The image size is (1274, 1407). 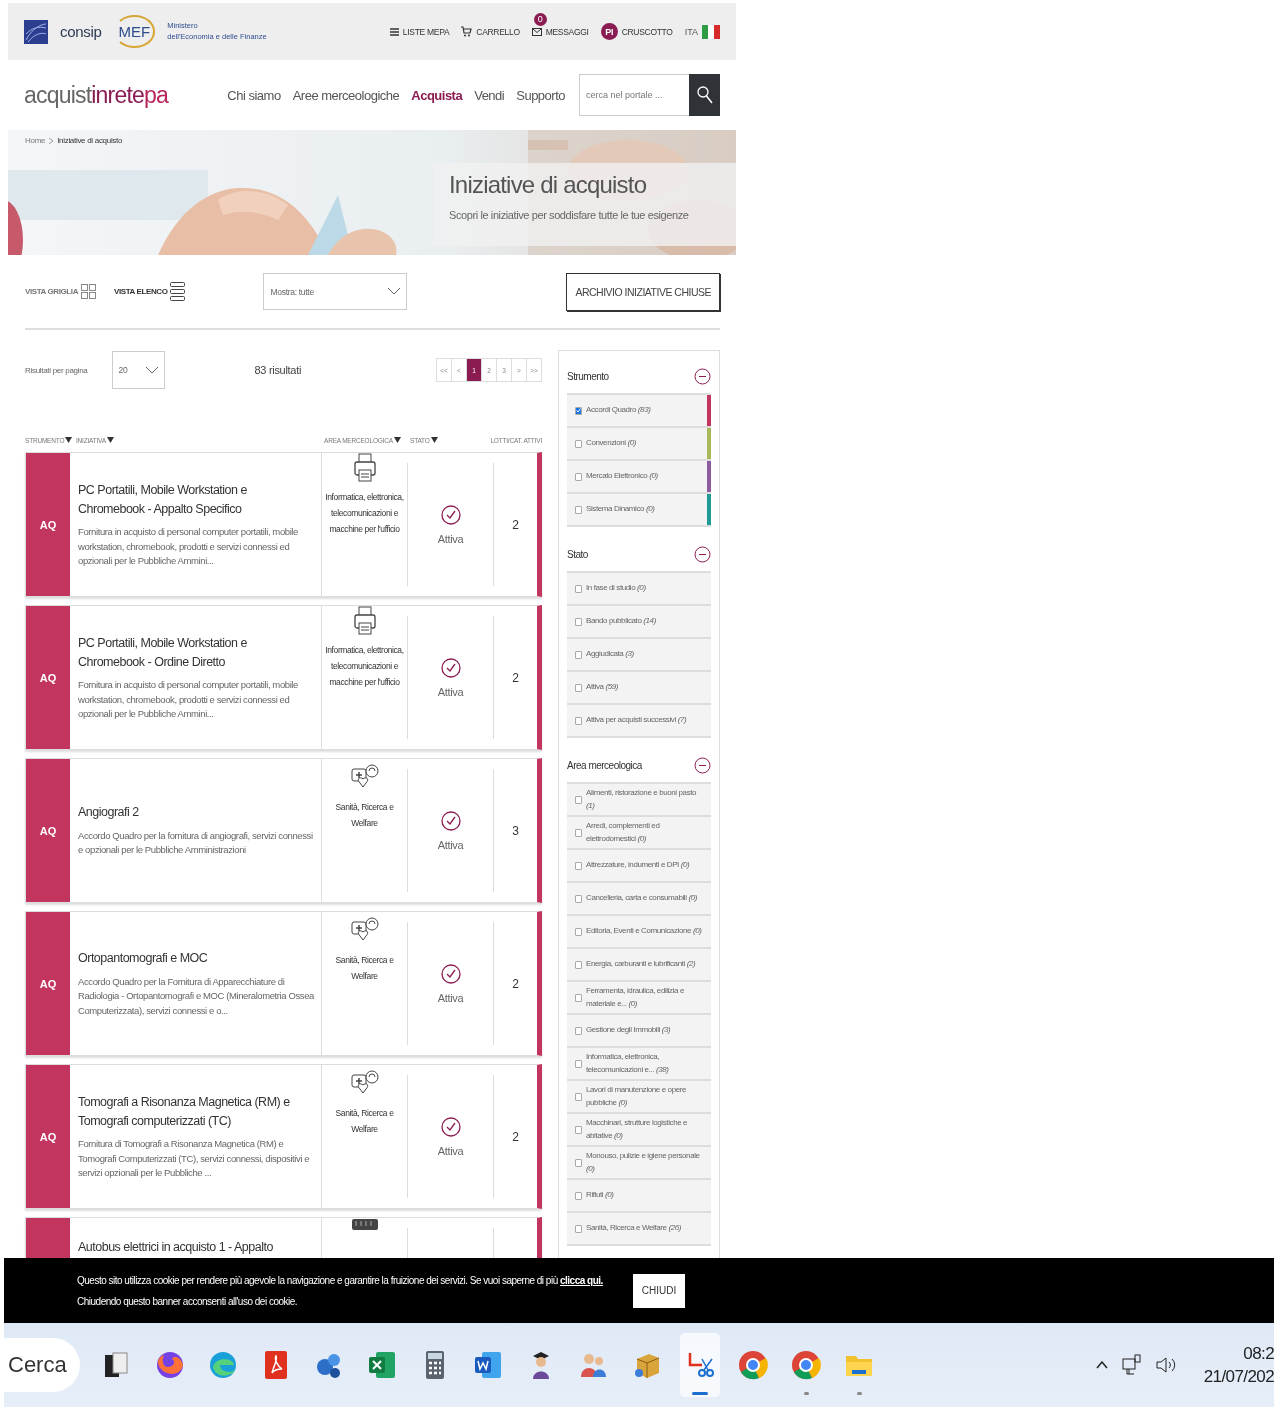 What do you see at coordinates (36, 31) in the screenshot?
I see `consip-logo-icon` at bounding box center [36, 31].